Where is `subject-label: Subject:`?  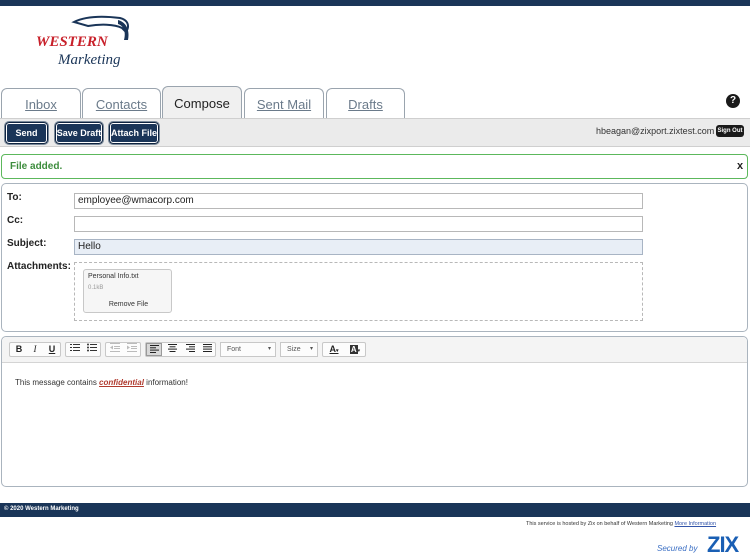
subject-label: Subject: is located at coordinates (27, 243).